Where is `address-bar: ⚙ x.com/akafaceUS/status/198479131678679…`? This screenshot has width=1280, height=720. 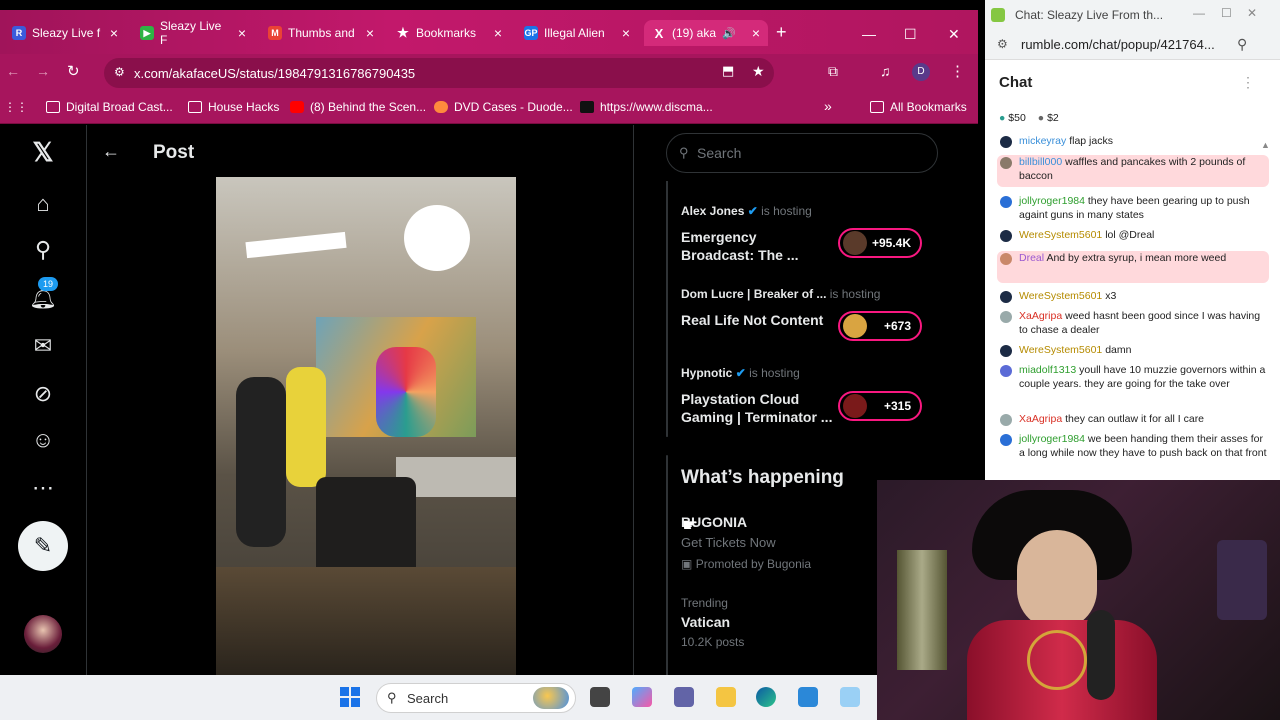
address-bar: ⚙ x.com/akafaceUS/status/198479131678679… is located at coordinates (439, 73).